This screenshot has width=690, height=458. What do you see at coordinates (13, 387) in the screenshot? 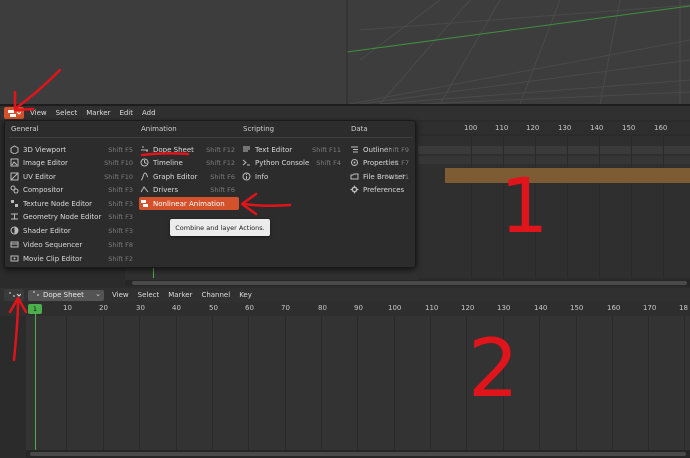
I see `channel-region` at bounding box center [13, 387].